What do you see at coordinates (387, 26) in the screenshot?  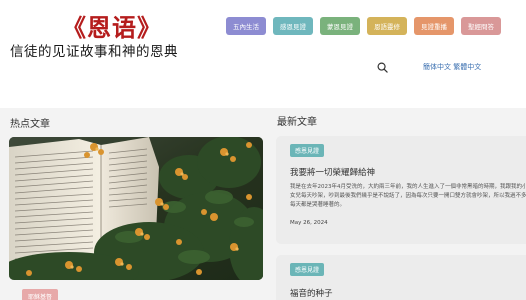 I see `nav-item-4: 恩語靈修` at bounding box center [387, 26].